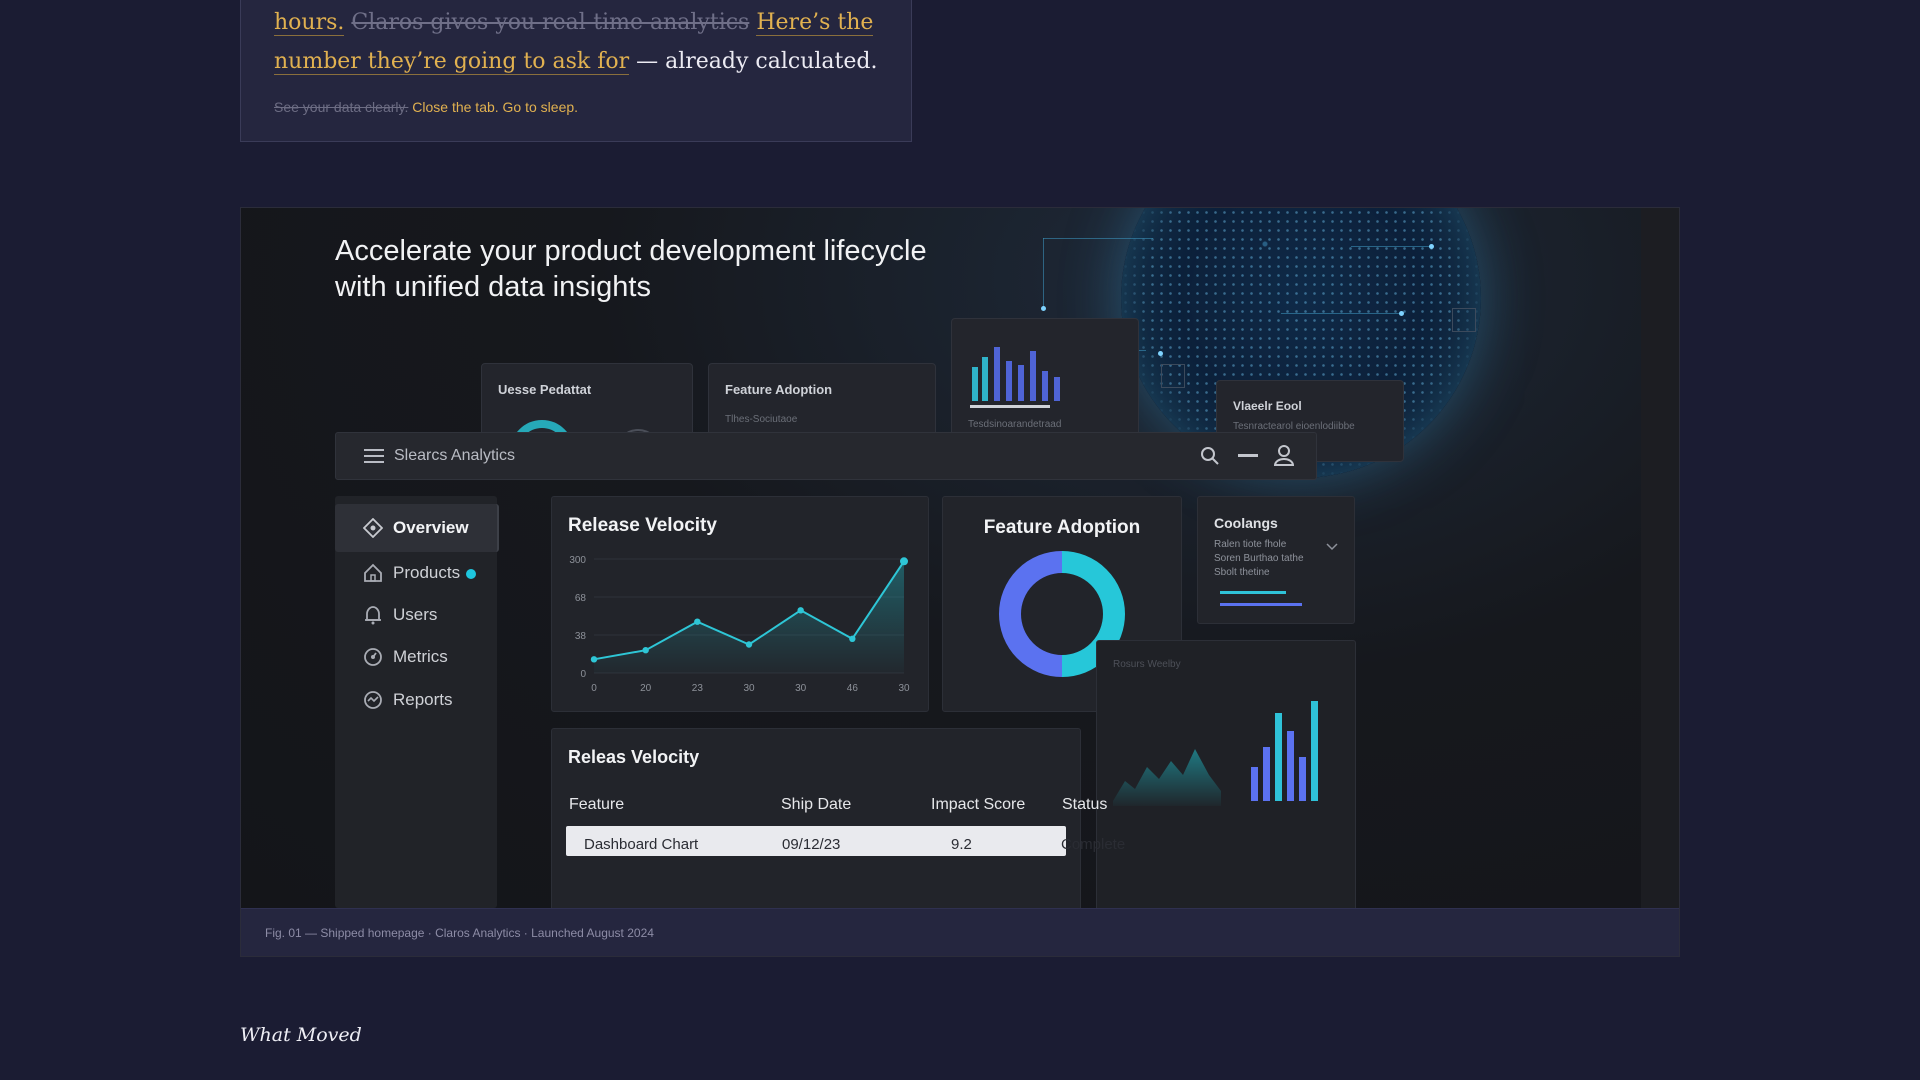  I want to click on section-heading: What Moved, so click(301, 1035).